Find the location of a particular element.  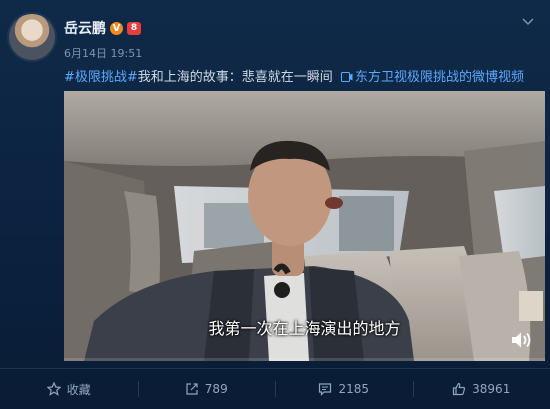

like-icon is located at coordinates (459, 389).